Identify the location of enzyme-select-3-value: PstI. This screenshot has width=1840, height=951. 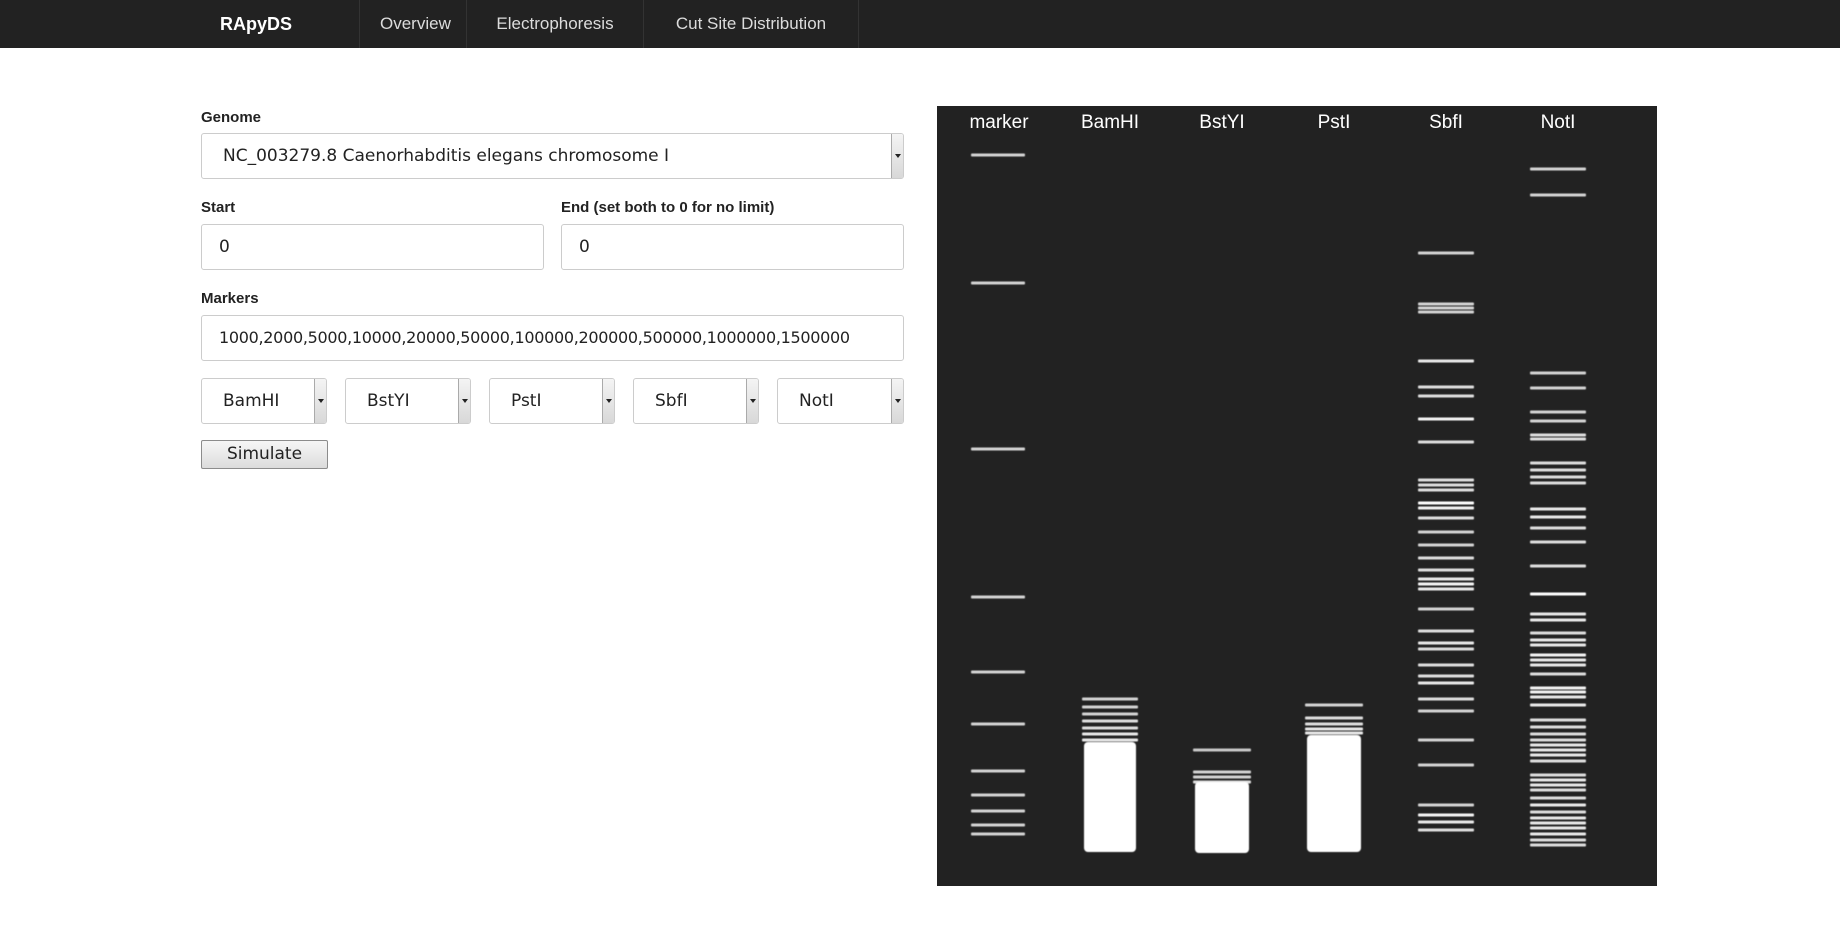
(526, 401).